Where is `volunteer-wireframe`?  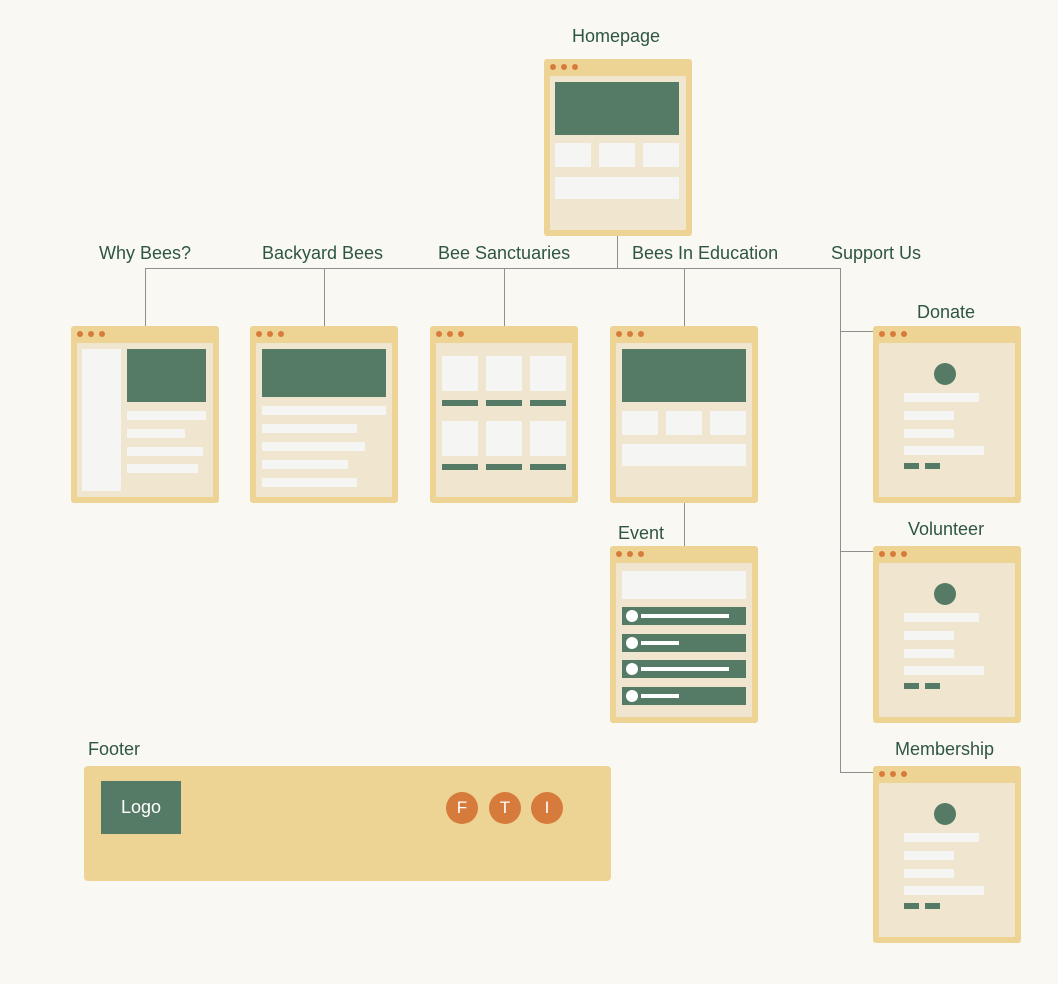 volunteer-wireframe is located at coordinates (947, 634).